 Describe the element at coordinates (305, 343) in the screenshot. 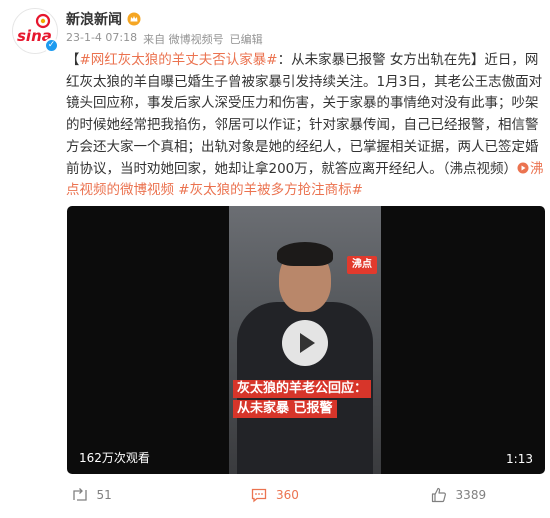

I see `play-button` at that location.